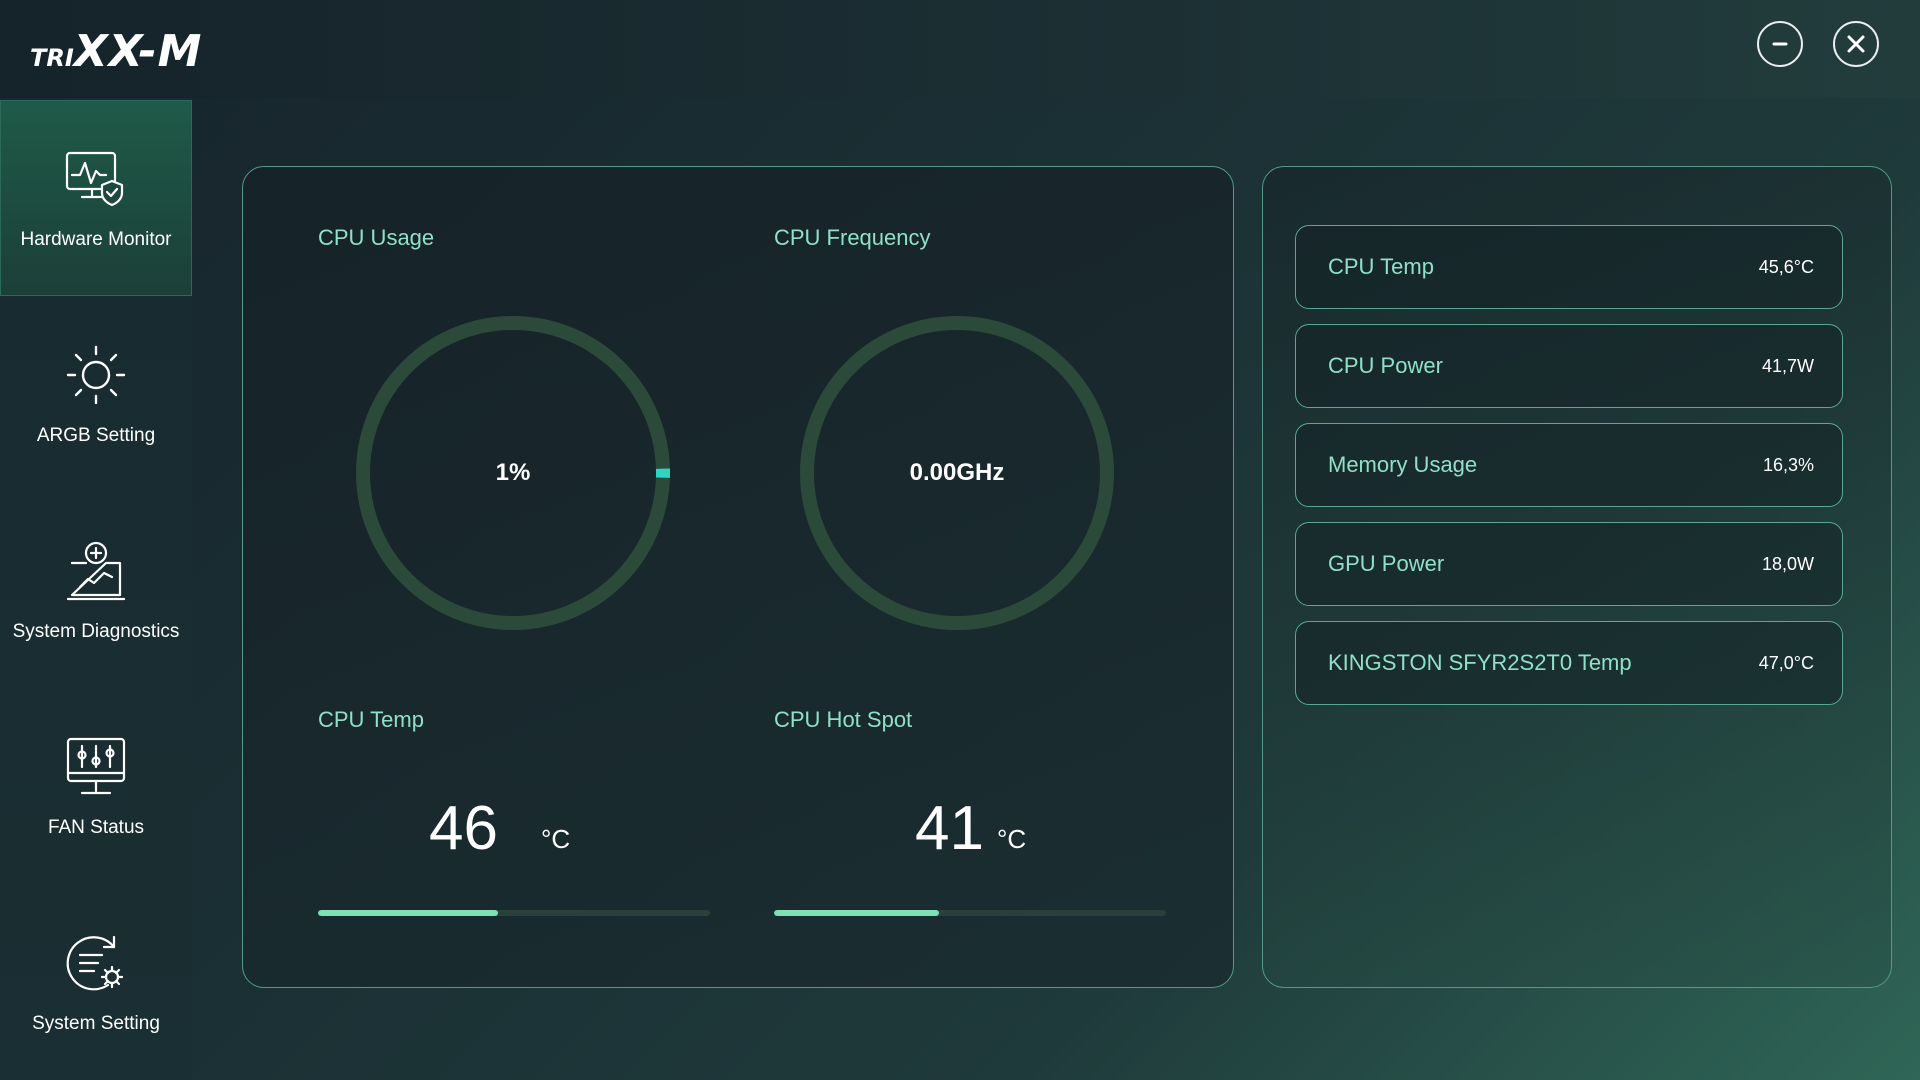  I want to click on sidebar-item-system-diagnostics: System Diagnostics, so click(96, 590).